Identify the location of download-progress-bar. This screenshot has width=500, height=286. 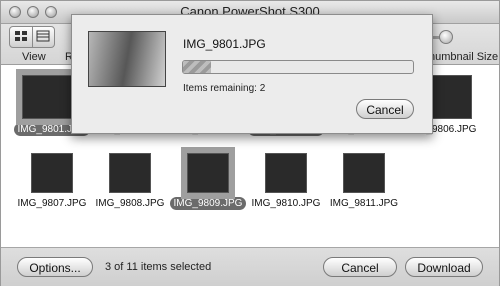
(298, 67).